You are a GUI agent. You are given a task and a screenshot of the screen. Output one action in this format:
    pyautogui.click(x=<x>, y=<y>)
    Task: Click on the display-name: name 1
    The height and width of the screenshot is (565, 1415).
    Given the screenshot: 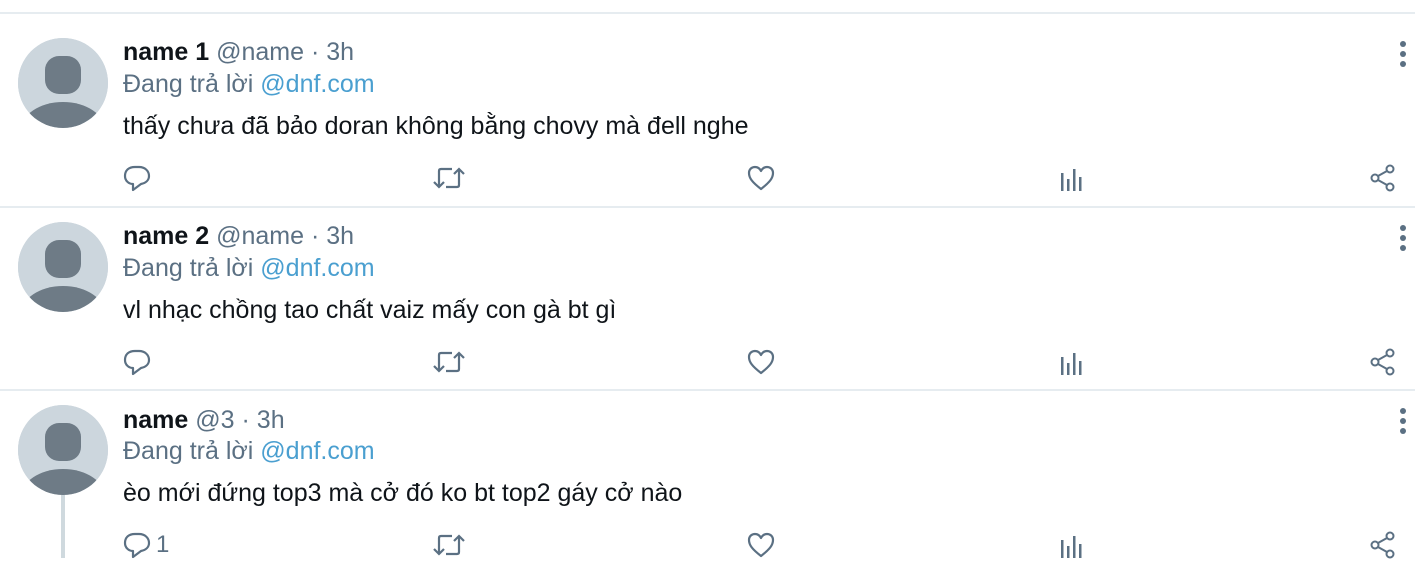 What is the action you would take?
    pyautogui.click(x=166, y=52)
    